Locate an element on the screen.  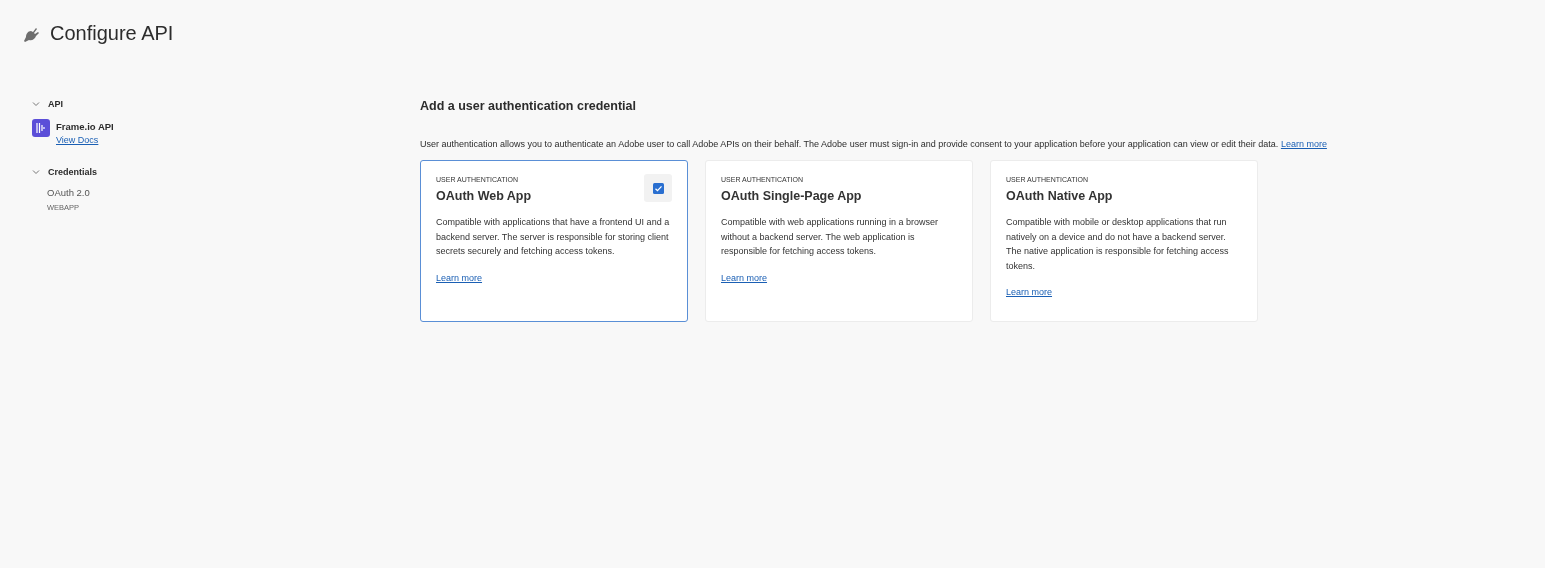
card-title: OAuth Web App is located at coordinates (484, 196).